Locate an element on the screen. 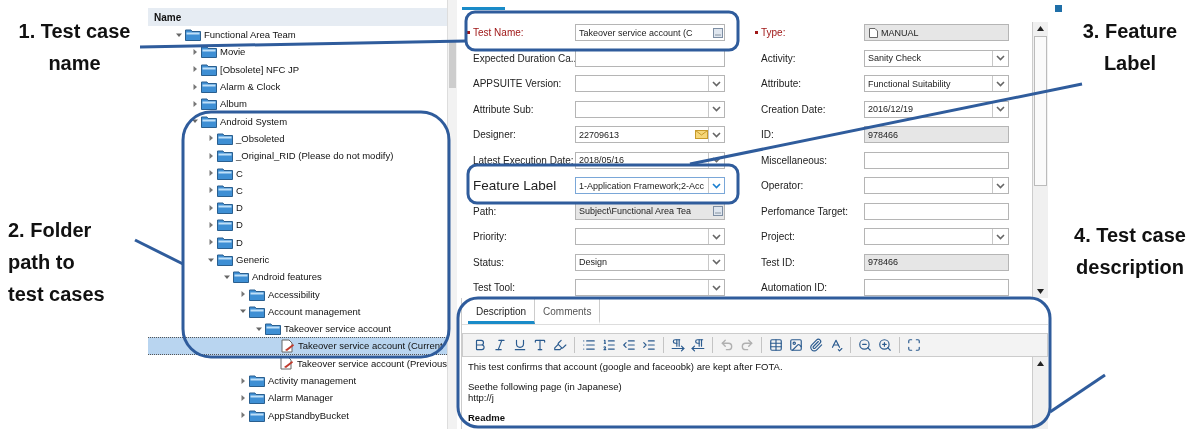 Image resolution: width=1200 pixels, height=429 pixels. tree-row: Alarm & Clock is located at coordinates (297, 86).